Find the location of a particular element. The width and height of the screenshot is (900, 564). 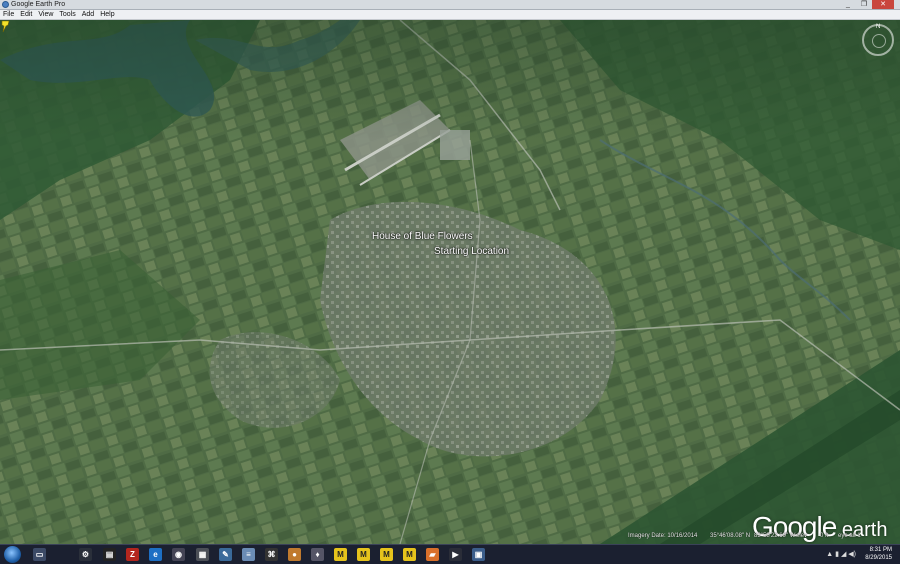

notepad-icon: ≡ is located at coordinates (248, 554).